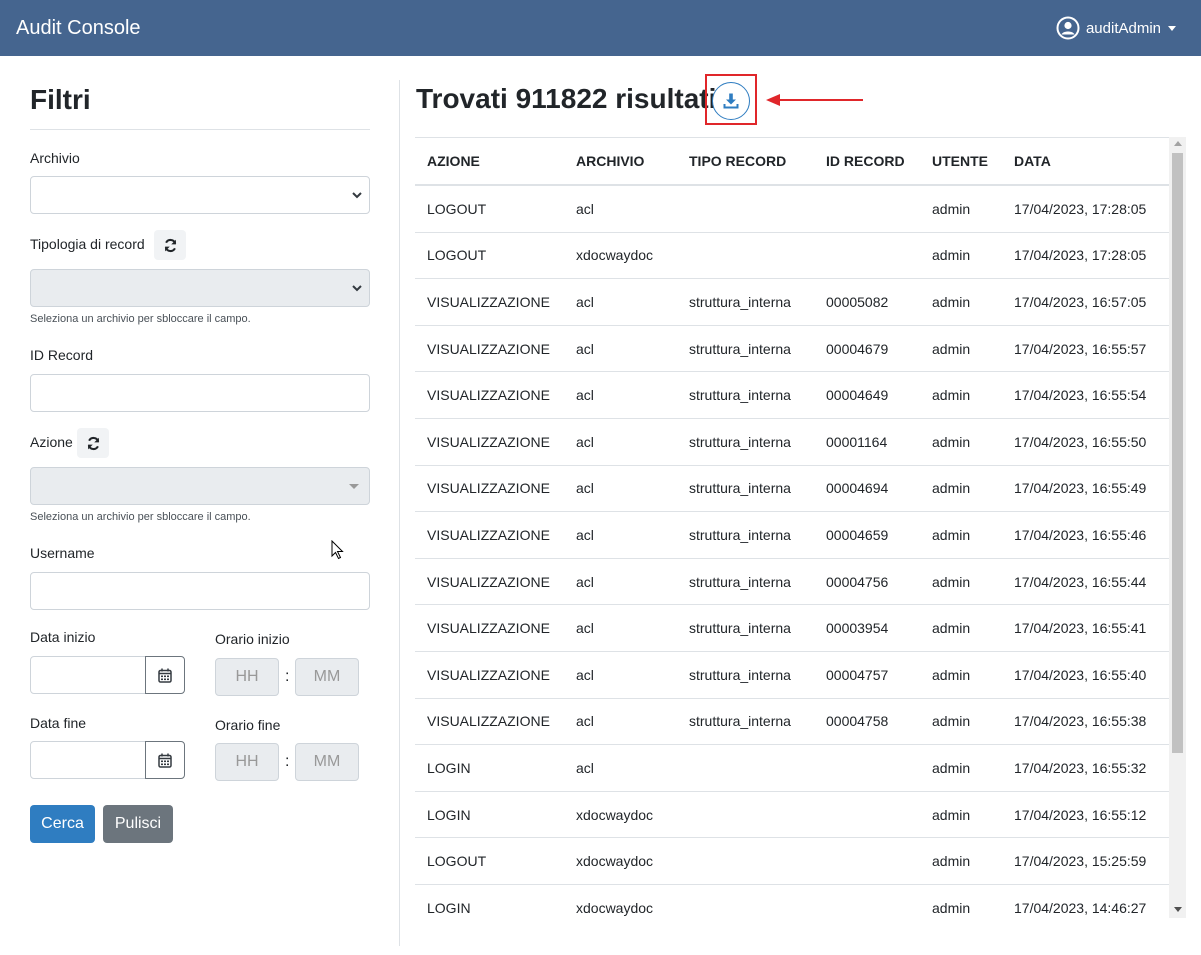 The height and width of the screenshot is (955, 1201). What do you see at coordinates (1178, 909) in the screenshot?
I see `scroll-down-arrow` at bounding box center [1178, 909].